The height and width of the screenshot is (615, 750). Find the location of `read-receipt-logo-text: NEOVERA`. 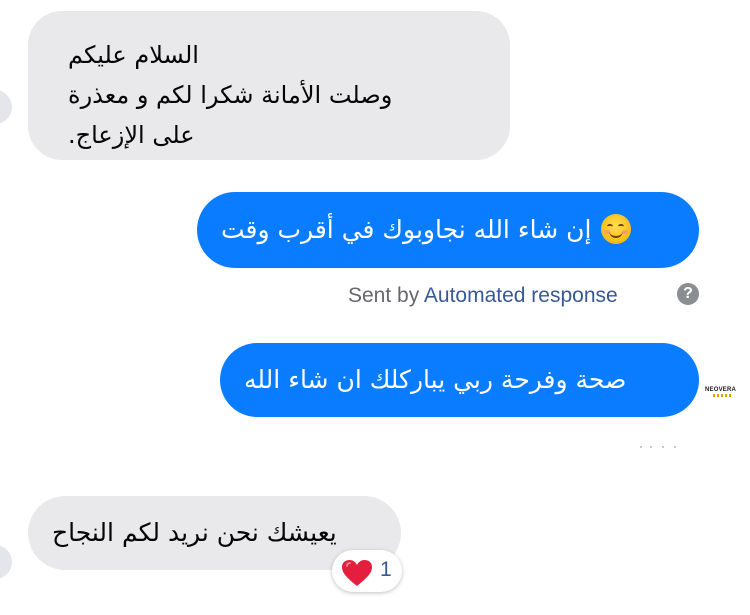

read-receipt-logo-text: NEOVERA is located at coordinates (721, 390).